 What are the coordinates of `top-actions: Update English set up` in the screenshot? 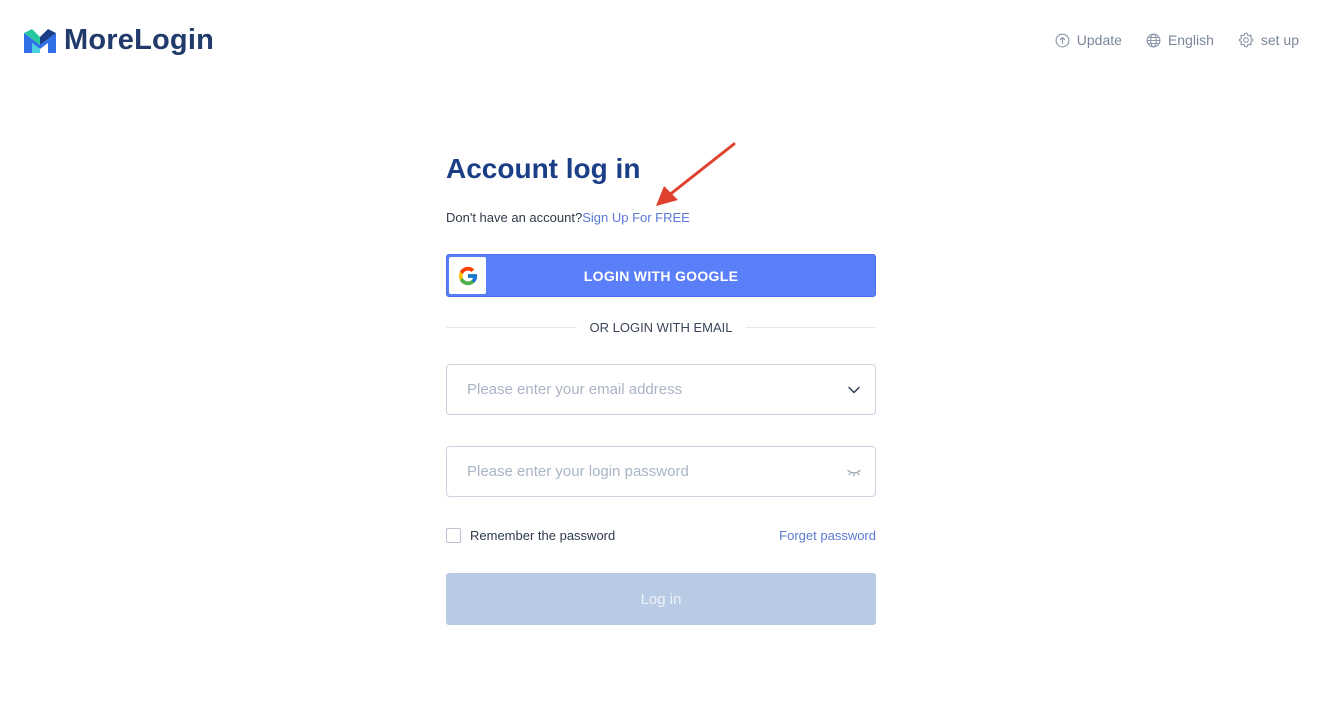 It's located at (1177, 40).